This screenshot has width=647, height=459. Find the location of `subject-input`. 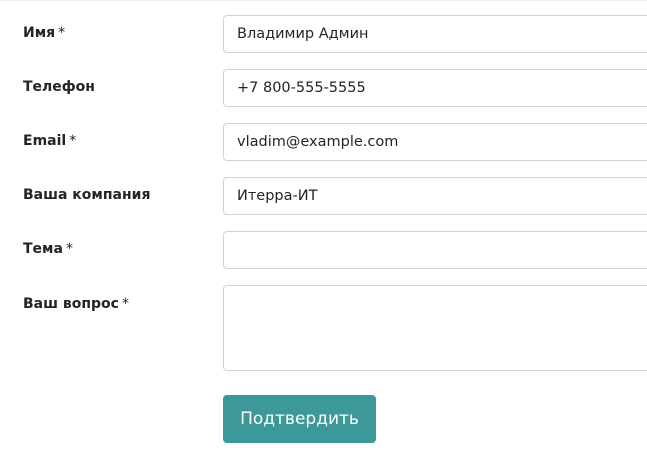

subject-input is located at coordinates (435, 250).